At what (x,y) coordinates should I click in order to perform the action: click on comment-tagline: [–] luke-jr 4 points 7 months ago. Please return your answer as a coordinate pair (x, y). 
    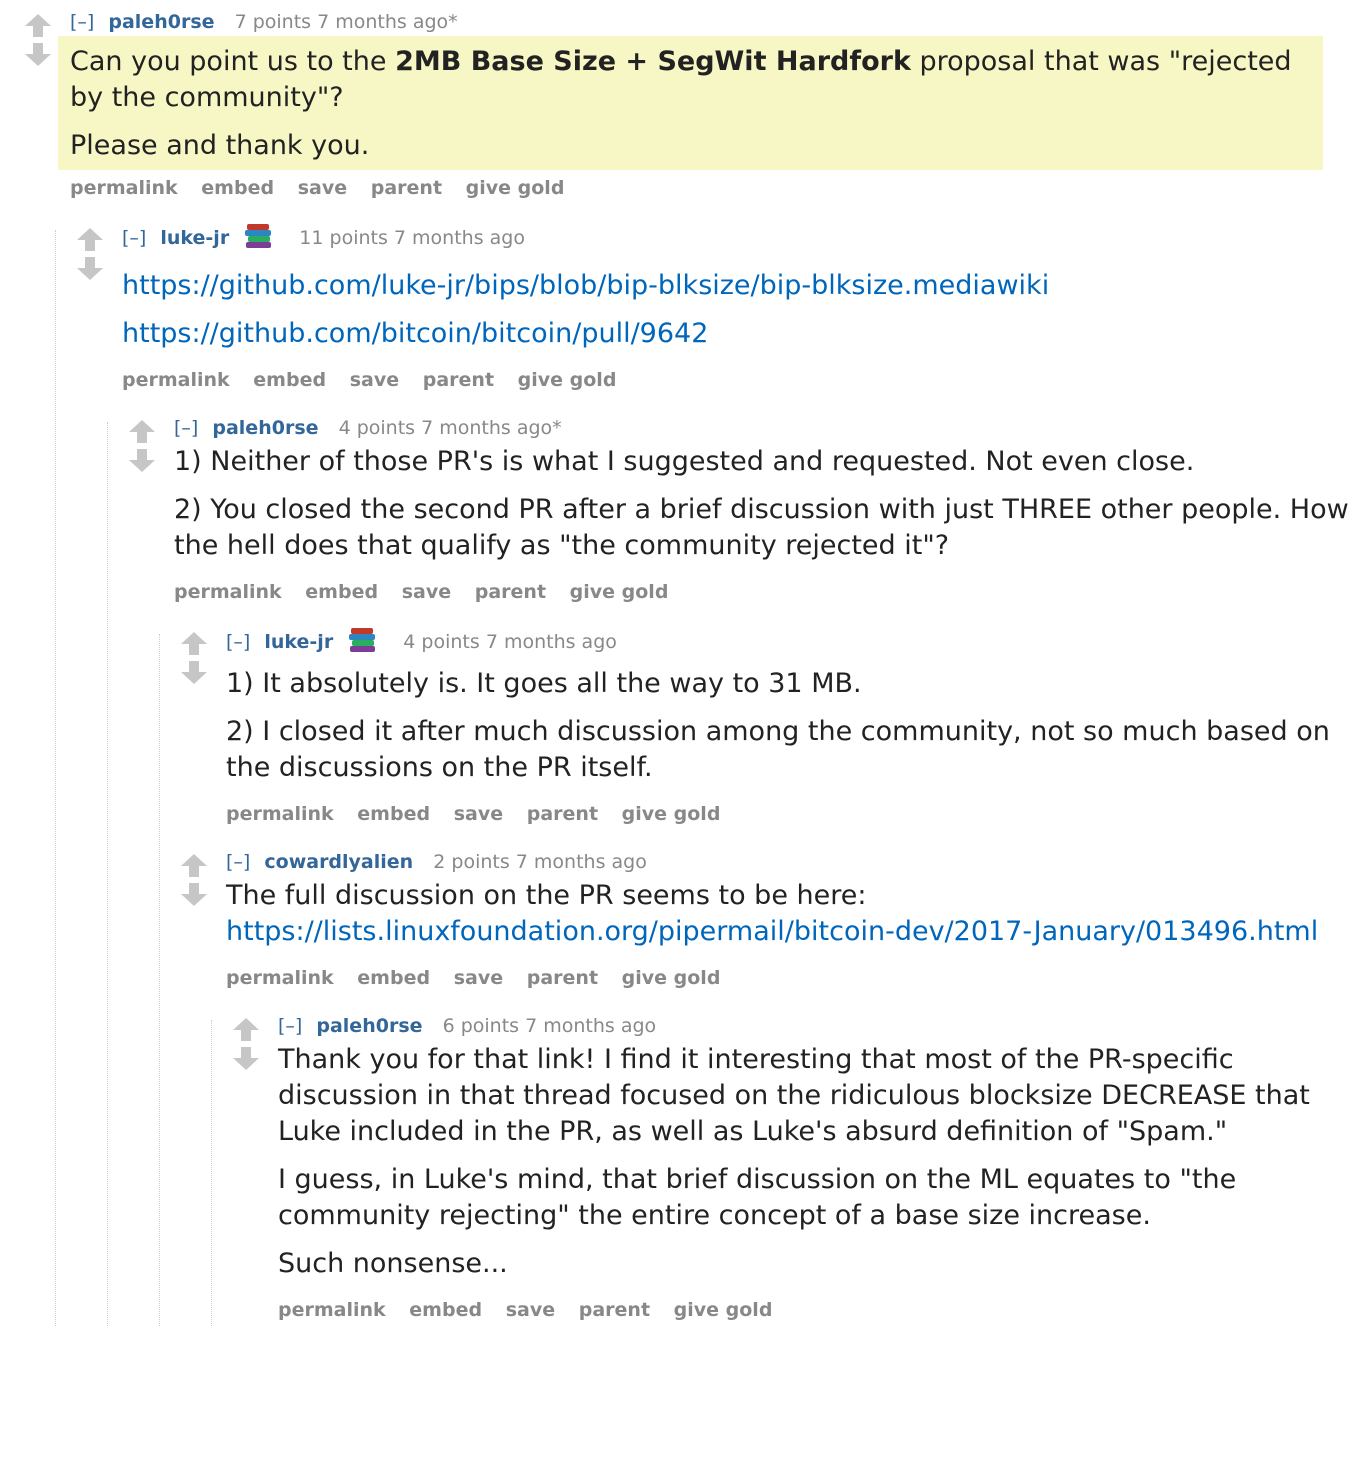
    Looking at the image, I should click on (792, 644).